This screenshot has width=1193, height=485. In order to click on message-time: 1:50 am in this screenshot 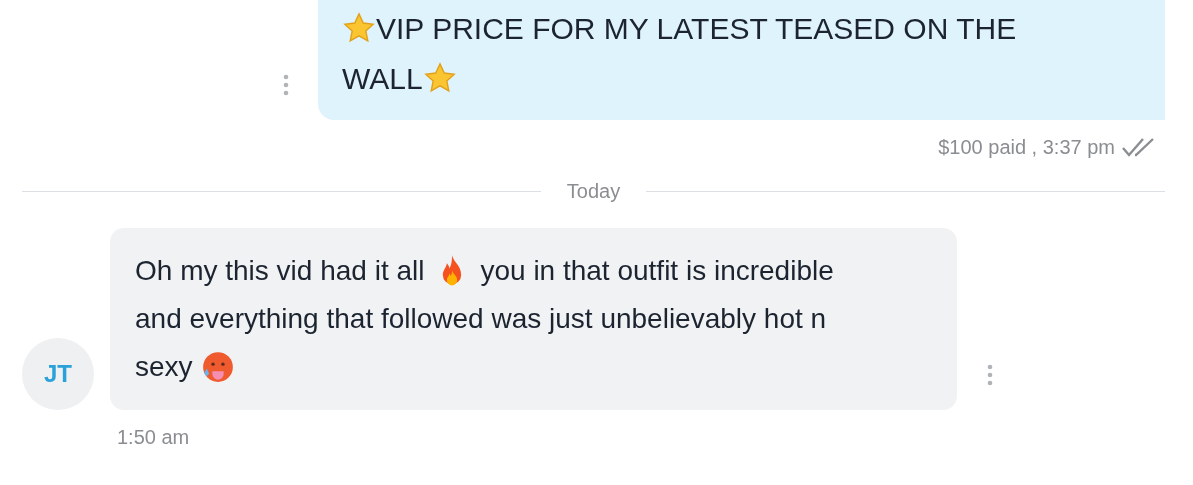, I will do `click(153, 437)`.